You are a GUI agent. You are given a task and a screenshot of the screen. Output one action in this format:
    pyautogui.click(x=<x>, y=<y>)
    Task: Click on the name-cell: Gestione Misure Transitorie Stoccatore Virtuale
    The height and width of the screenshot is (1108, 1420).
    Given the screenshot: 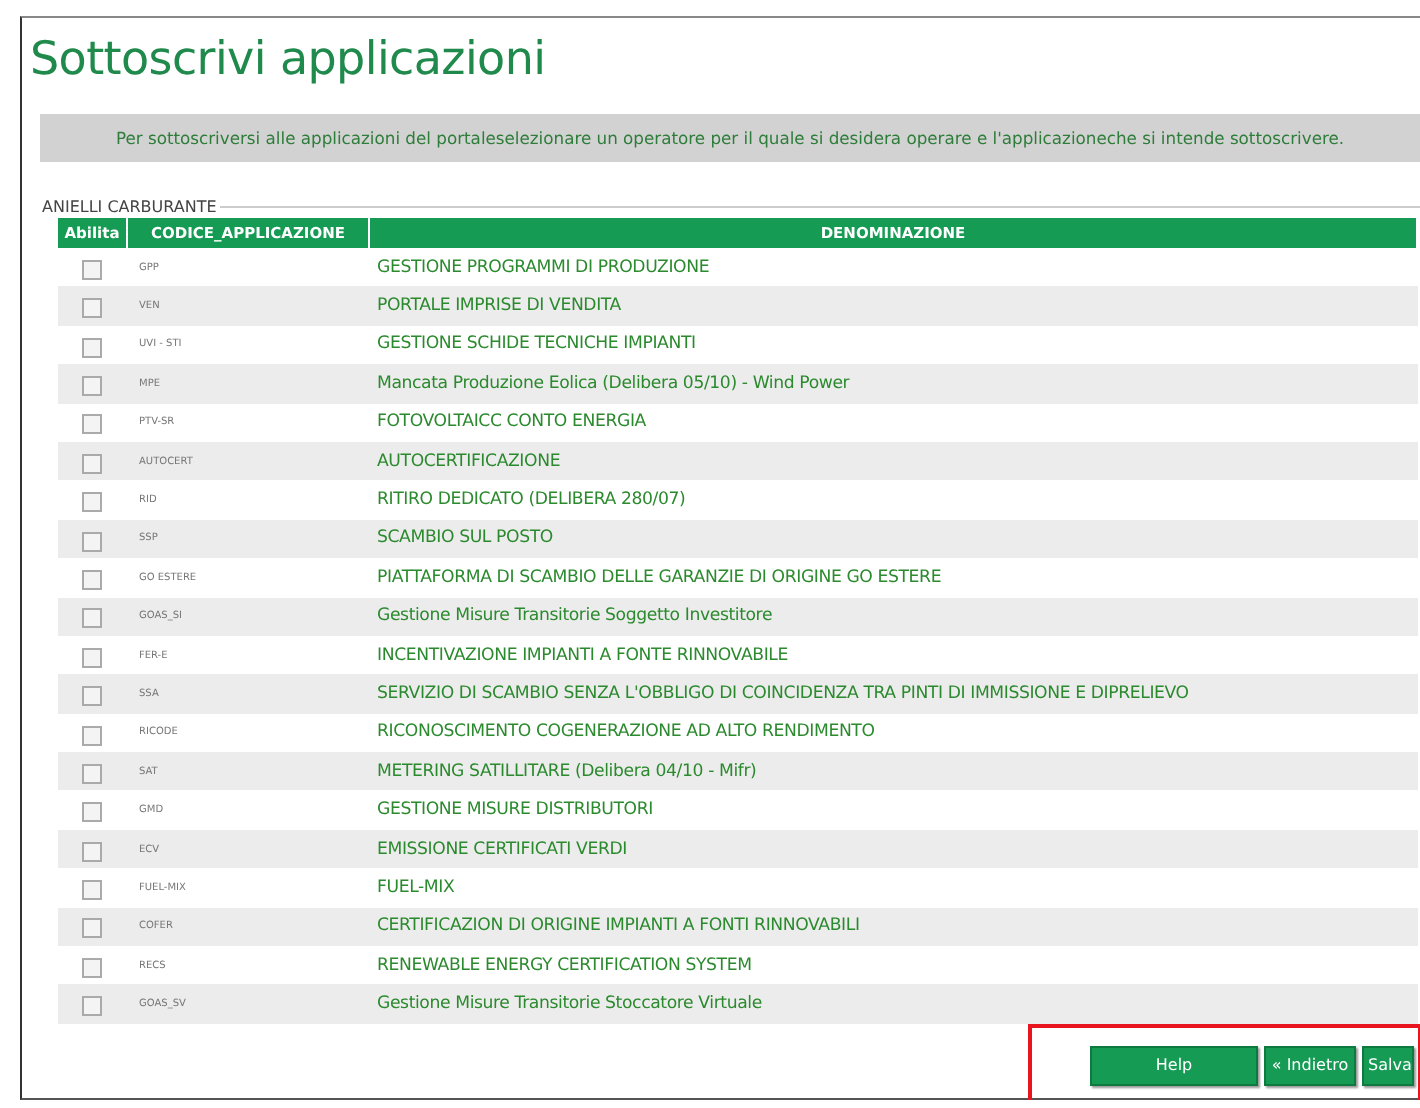 What is the action you would take?
    pyautogui.click(x=893, y=1004)
    